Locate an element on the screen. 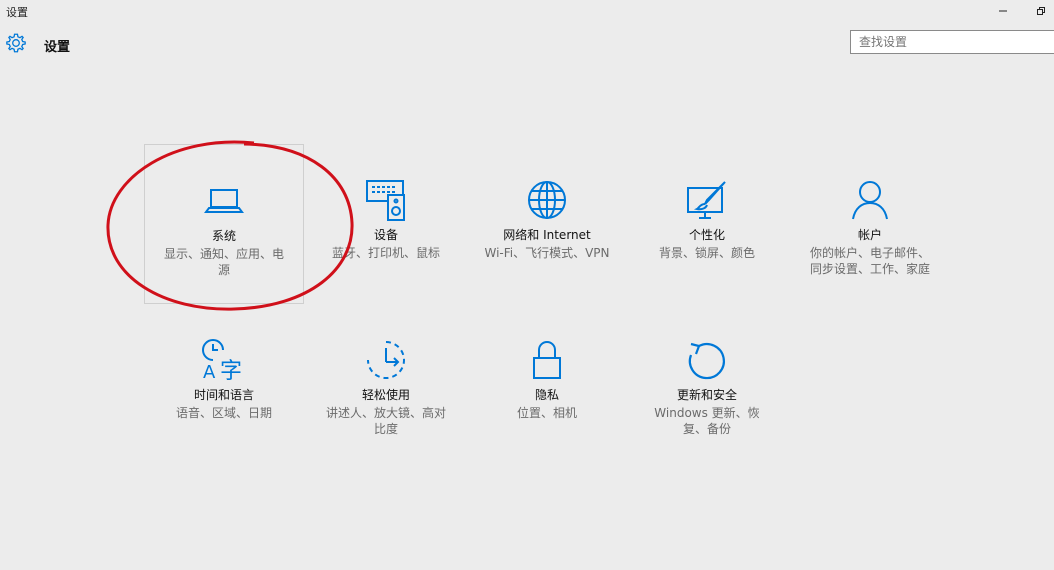 Image resolution: width=1054 pixels, height=570 pixels. laptop-icon is located at coordinates (224, 201).